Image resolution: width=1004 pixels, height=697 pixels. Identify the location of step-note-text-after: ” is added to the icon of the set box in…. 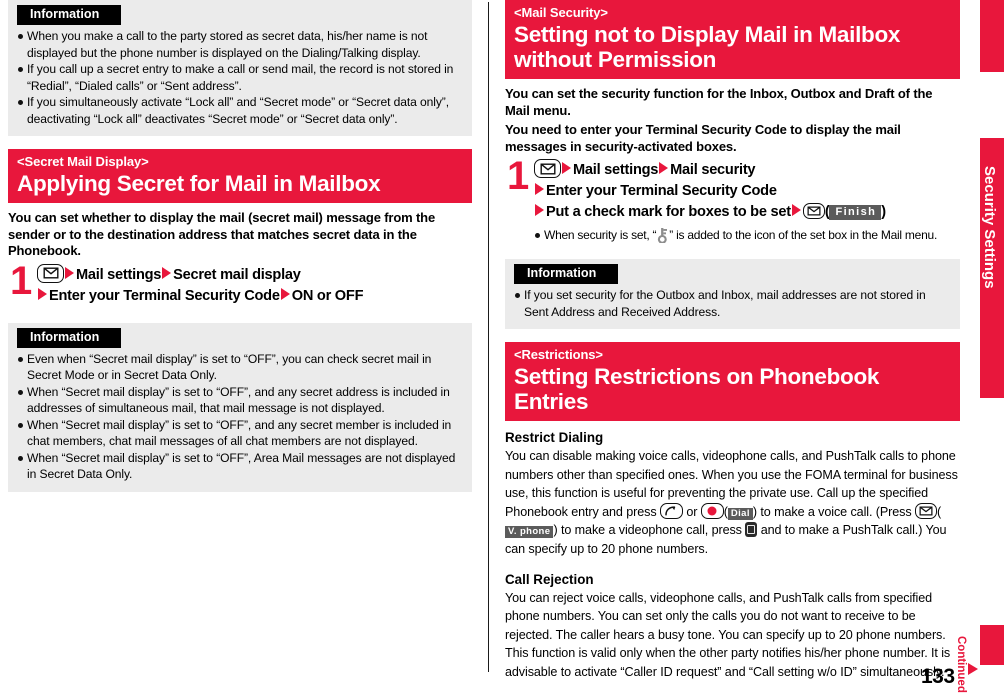
(803, 235).